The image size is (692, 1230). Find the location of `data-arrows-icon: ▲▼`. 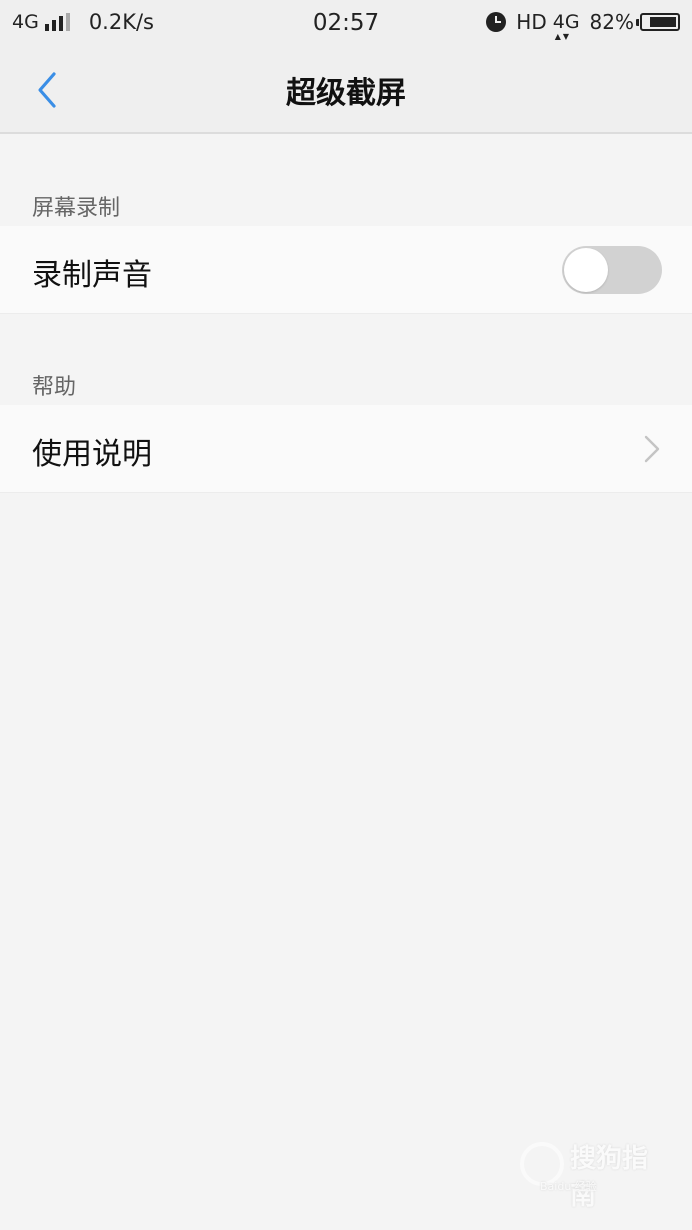

data-arrows-icon: ▲▼ is located at coordinates (563, 36).